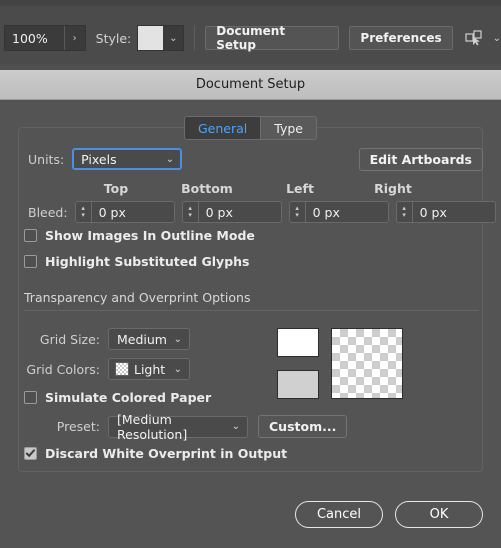  I want to click on grid-colors-select: Light ⌄, so click(149, 369).